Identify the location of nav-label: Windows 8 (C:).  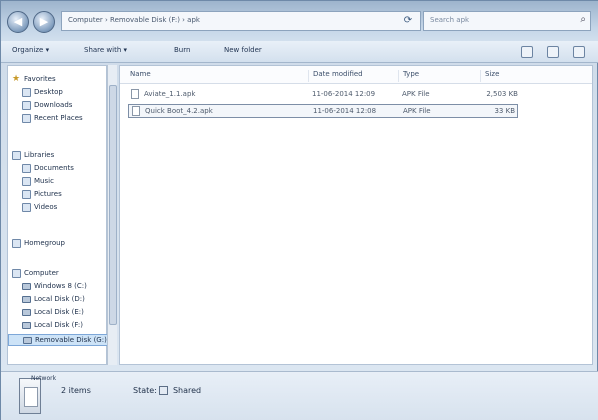
(60, 286).